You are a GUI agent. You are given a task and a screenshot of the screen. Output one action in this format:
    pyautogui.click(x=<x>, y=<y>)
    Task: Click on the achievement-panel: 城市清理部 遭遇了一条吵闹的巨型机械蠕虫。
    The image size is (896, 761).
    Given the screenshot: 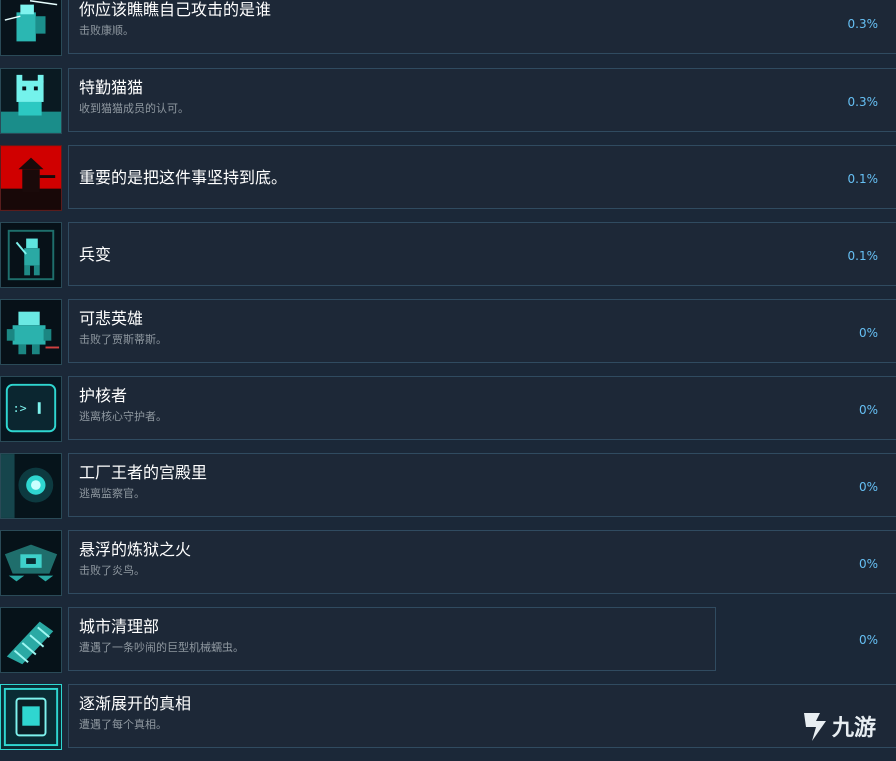 What is the action you would take?
    pyautogui.click(x=392, y=639)
    